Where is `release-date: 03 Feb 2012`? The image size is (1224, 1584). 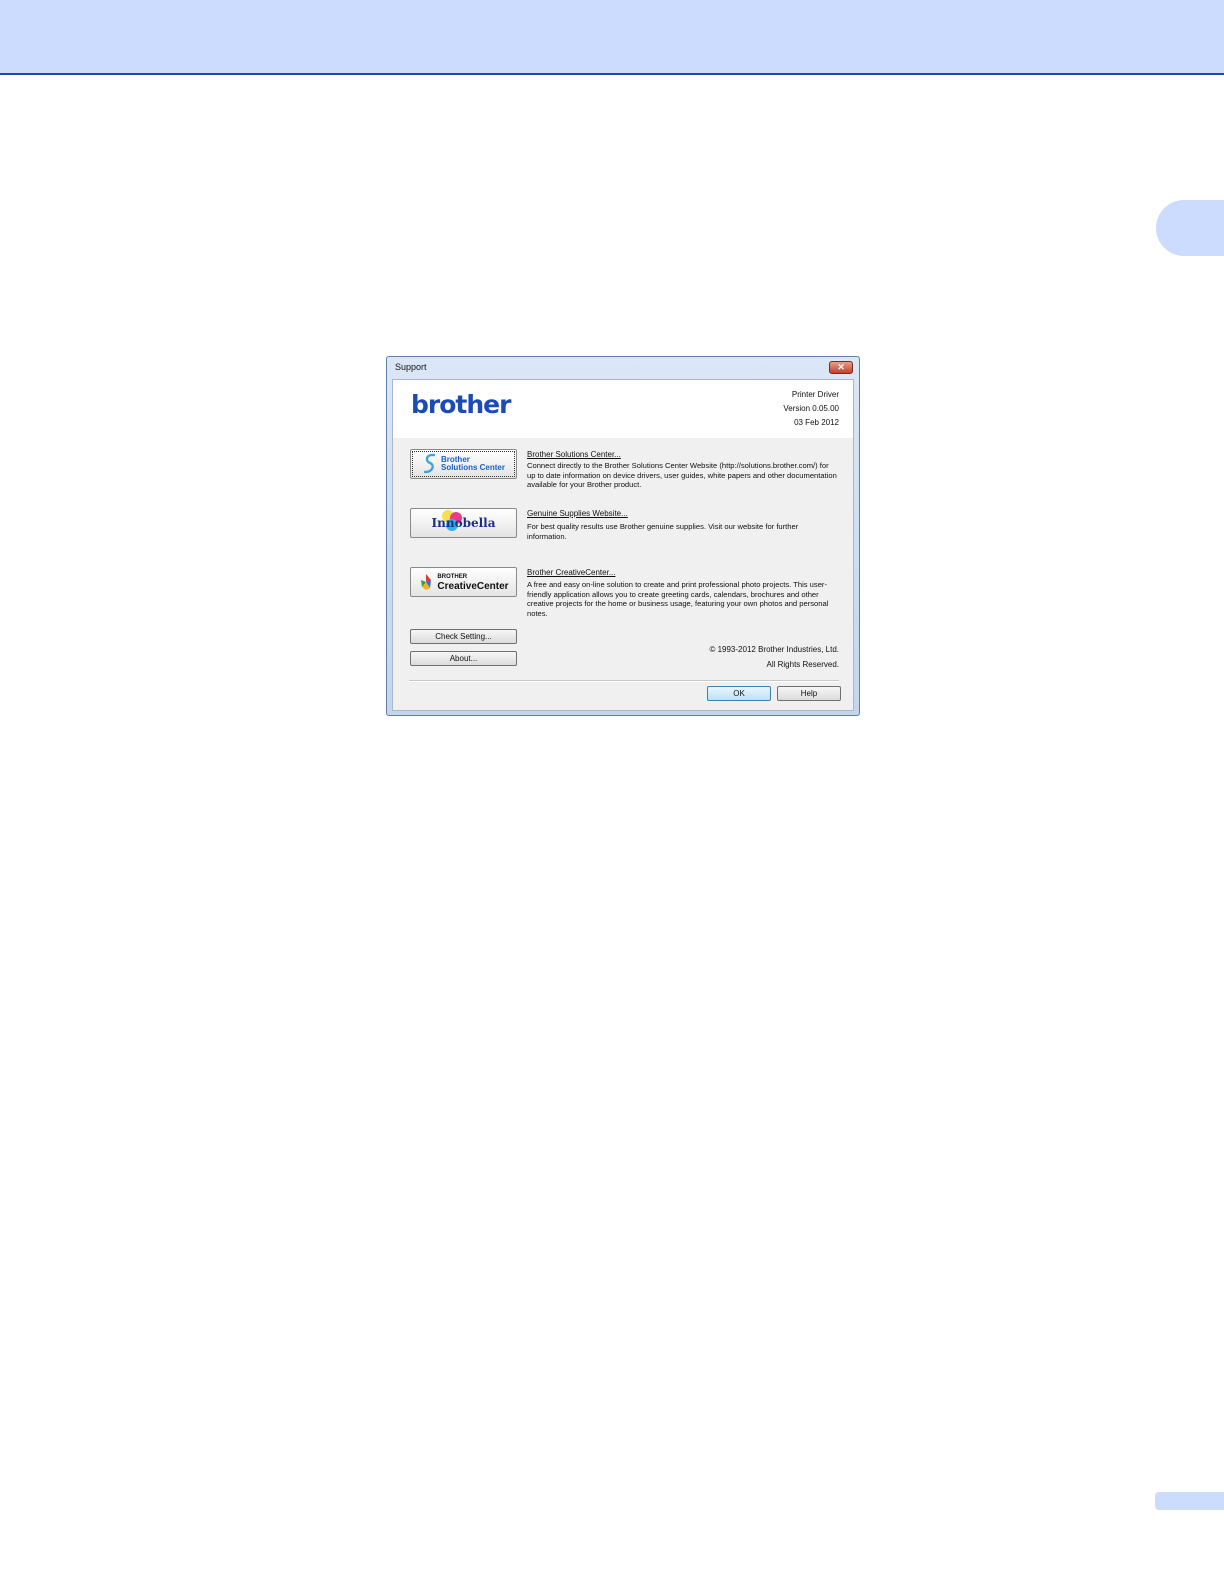
release-date: 03 Feb 2012 is located at coordinates (816, 422).